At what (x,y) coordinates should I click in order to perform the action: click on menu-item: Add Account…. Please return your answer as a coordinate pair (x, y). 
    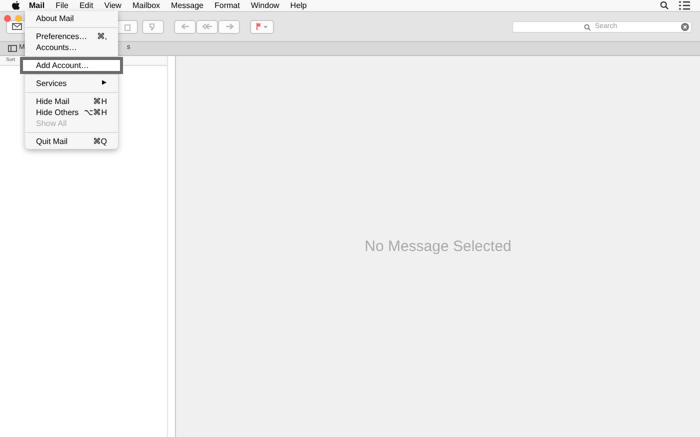
    Looking at the image, I should click on (71, 65).